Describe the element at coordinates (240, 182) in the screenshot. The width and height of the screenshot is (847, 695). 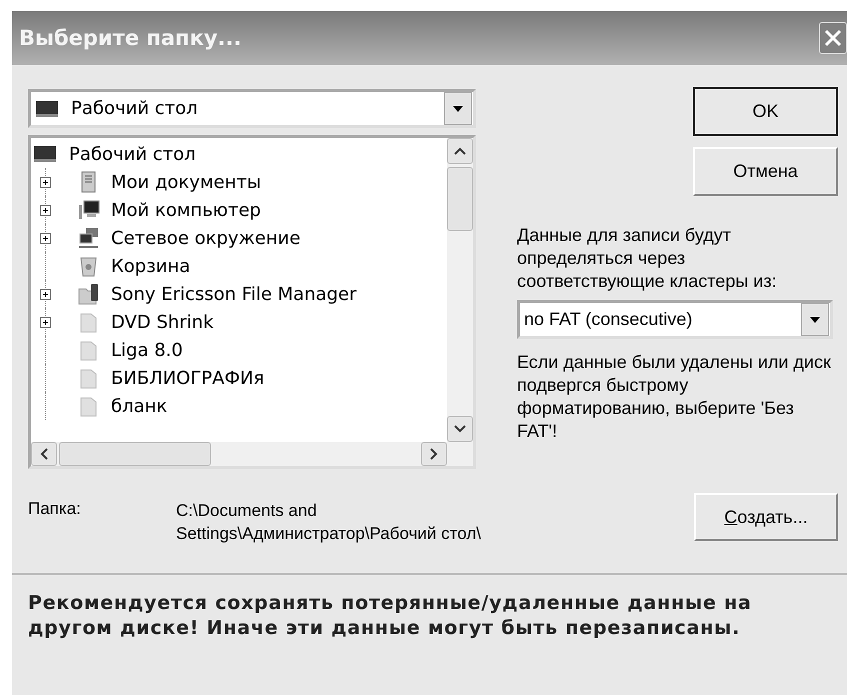
I see `tree-item: Мои документы` at that location.